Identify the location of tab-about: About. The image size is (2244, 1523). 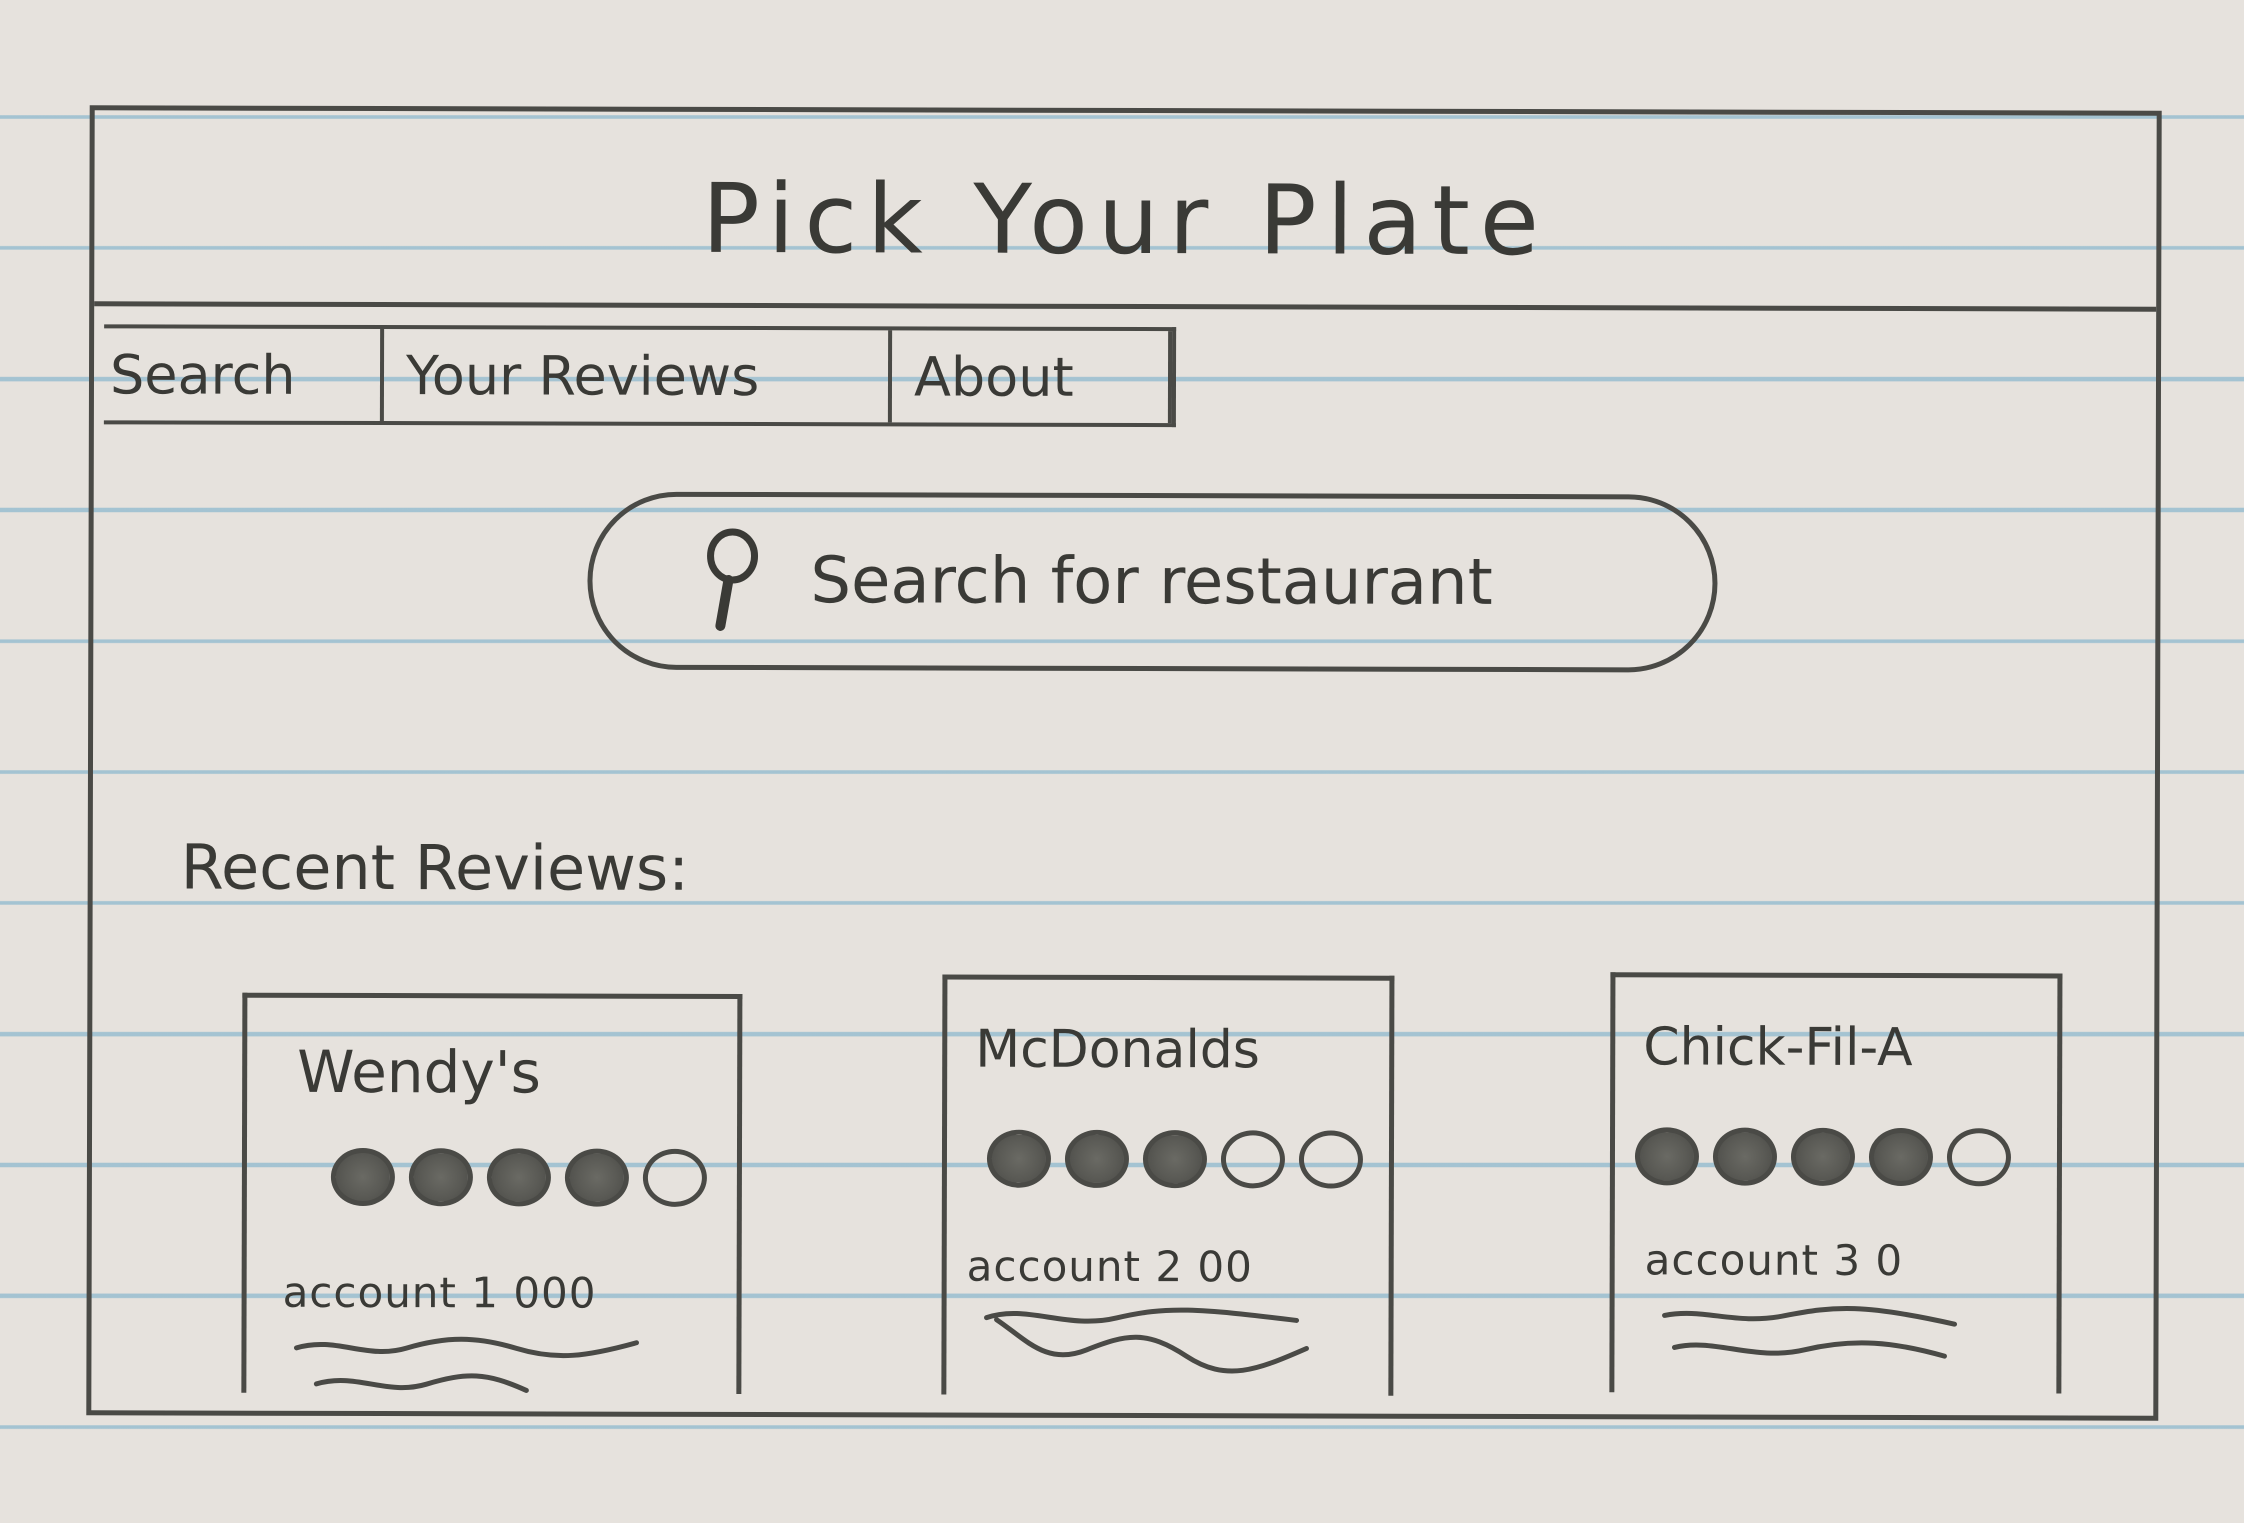
(1032, 377).